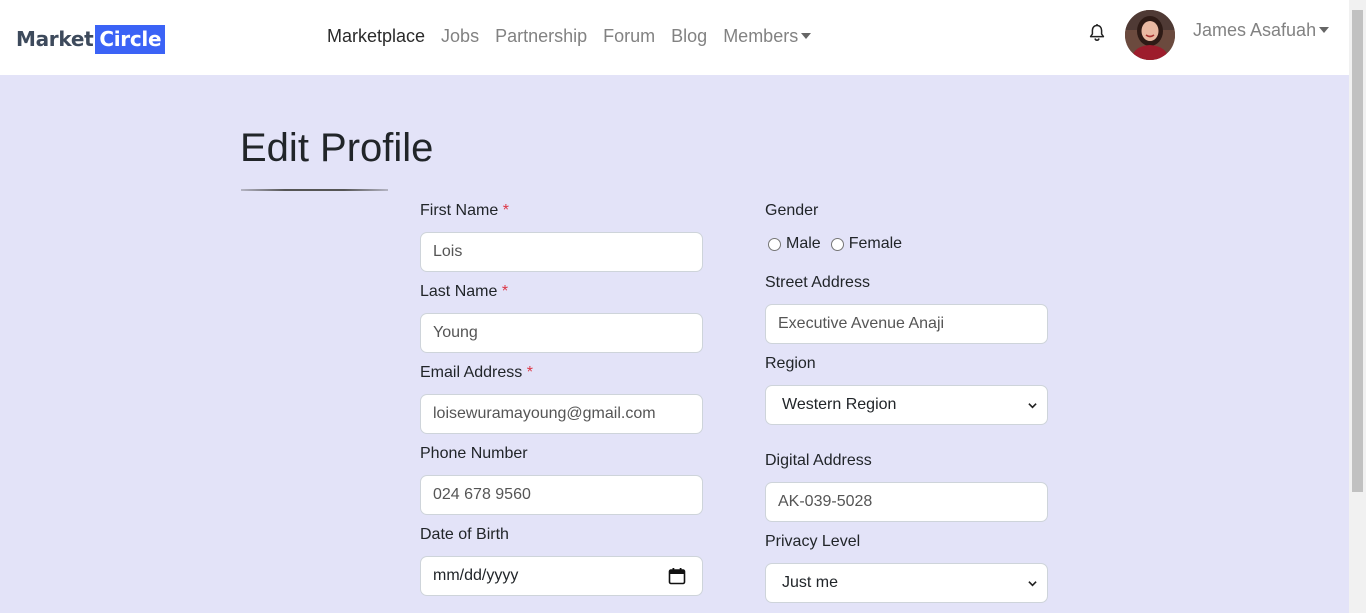 The image size is (1366, 613). What do you see at coordinates (677, 576) in the screenshot?
I see `calendar-icon` at bounding box center [677, 576].